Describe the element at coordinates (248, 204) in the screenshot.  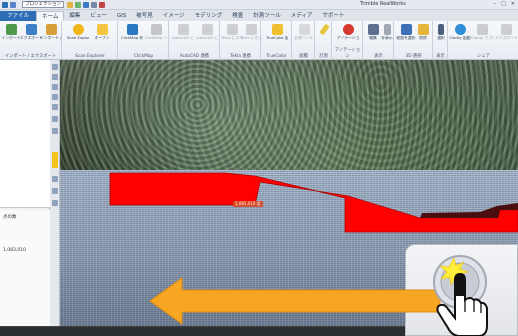
I see `point-label: 1,083,010 点` at that location.